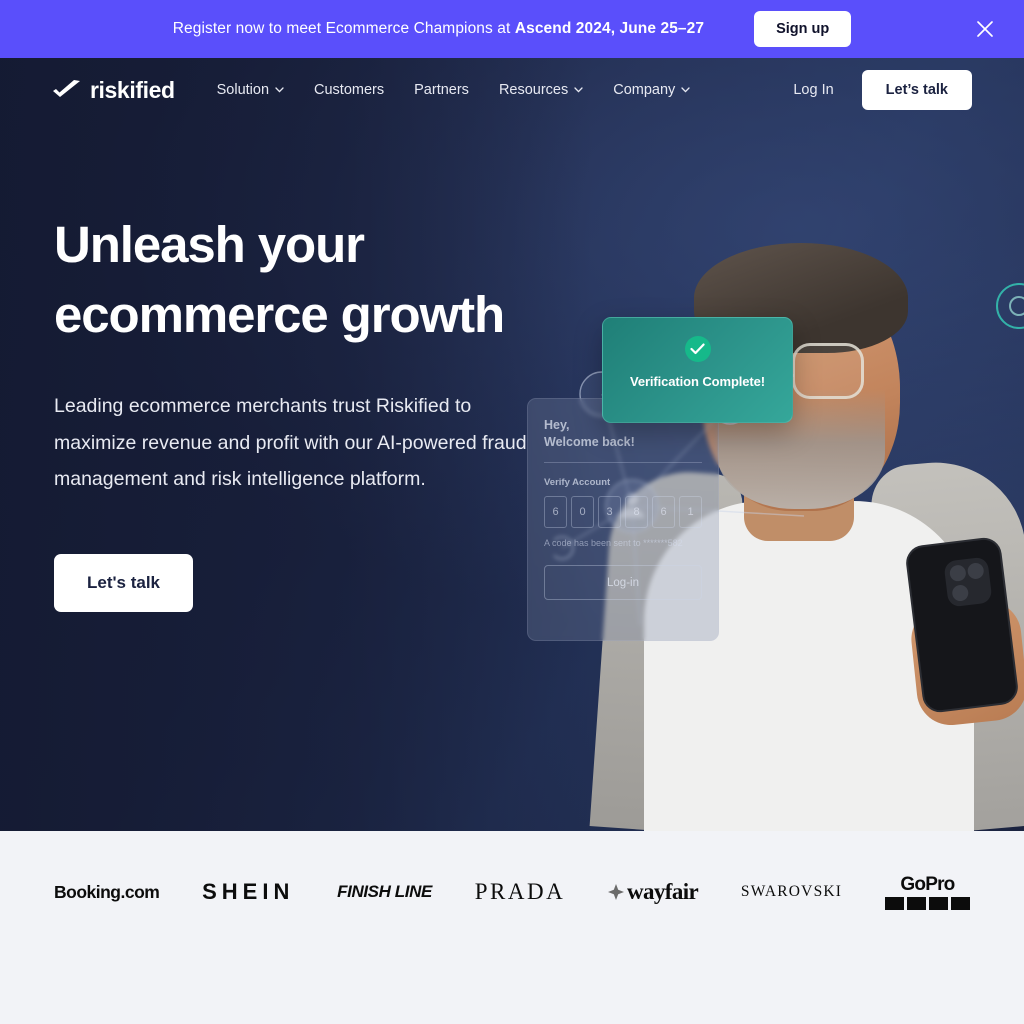  Describe the element at coordinates (609, 512) in the screenshot. I see `otp-digit-3: 3` at that location.